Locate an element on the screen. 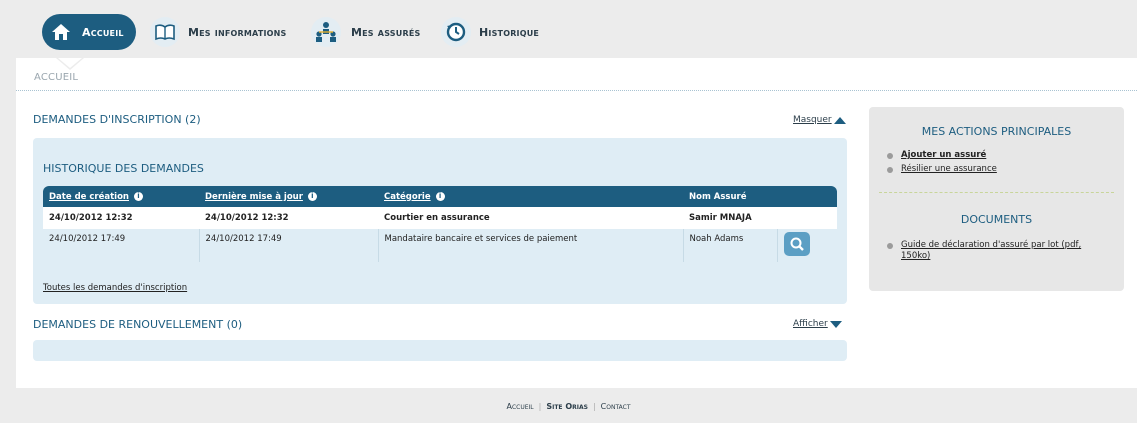  magnifier-icon is located at coordinates (797, 244).